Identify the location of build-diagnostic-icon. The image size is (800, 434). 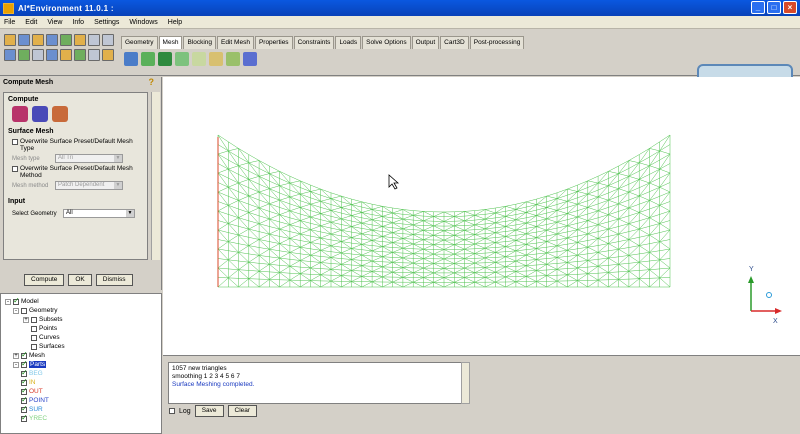
(216, 59).